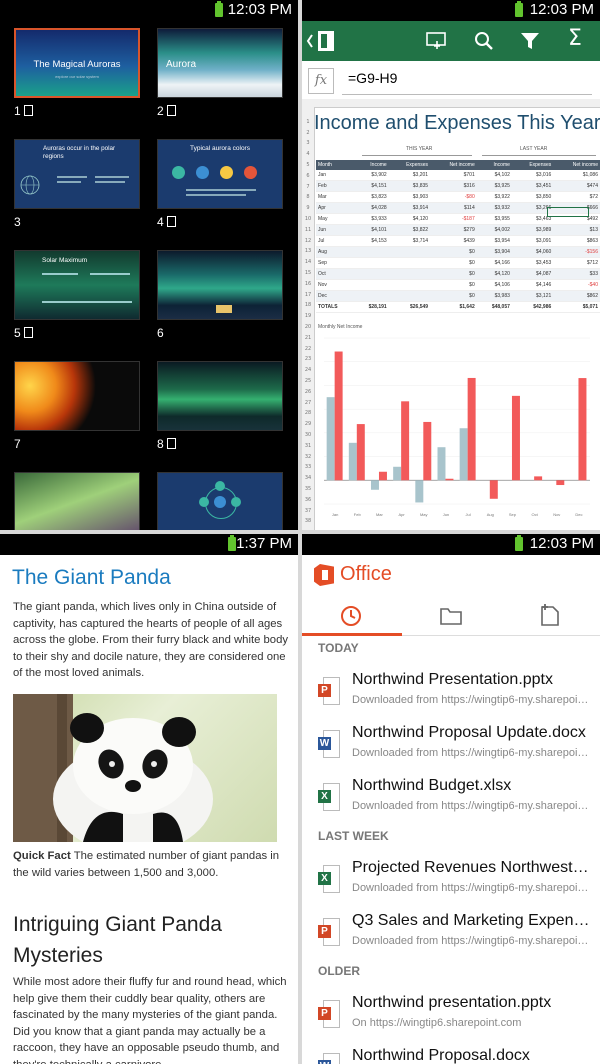  I want to click on file-item: W Northwind Proposal.docx, so click(451, 1053).